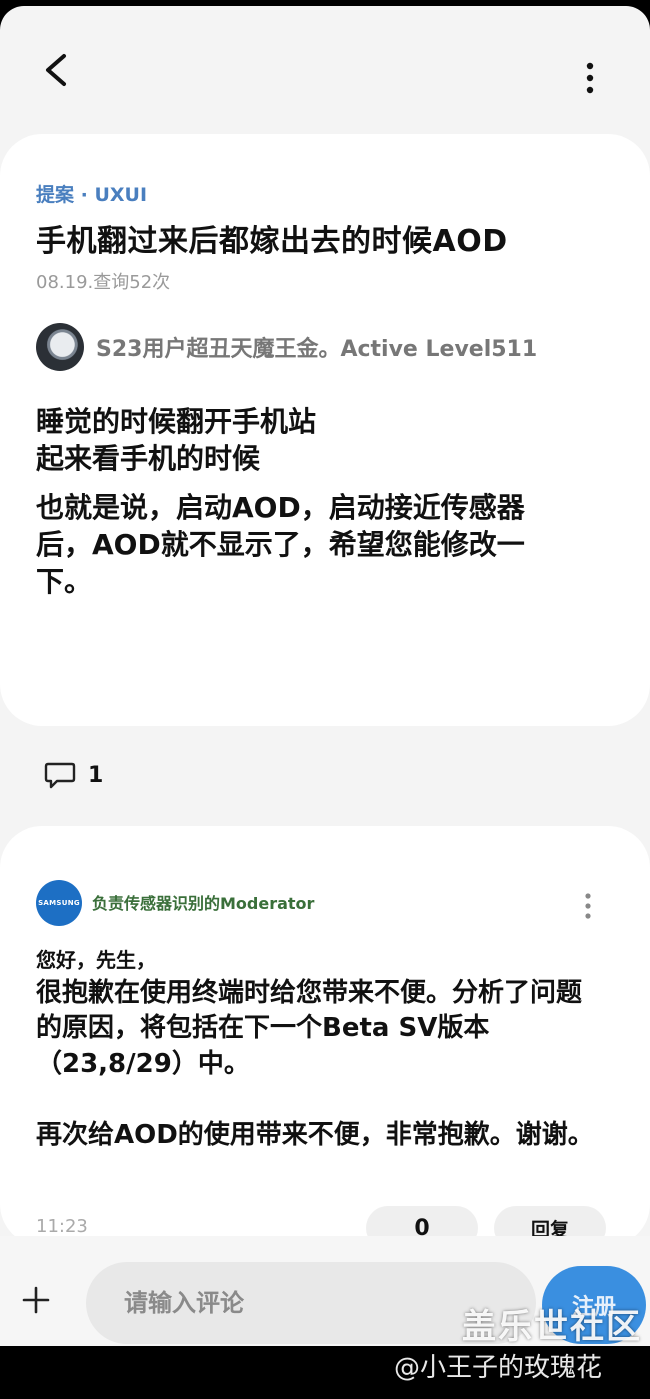 The height and width of the screenshot is (1399, 650). Describe the element at coordinates (62, 1226) in the screenshot. I see `reply-time: 11:23` at that location.